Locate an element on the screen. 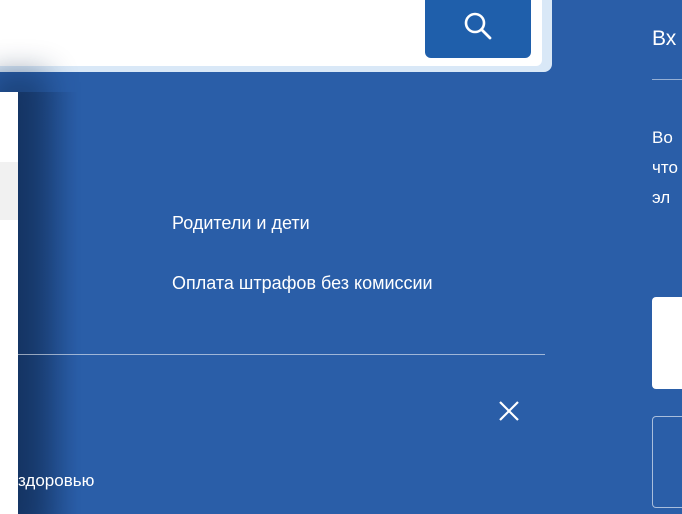 The height and width of the screenshot is (514, 682). background-page-band is located at coordinates (9, 191).